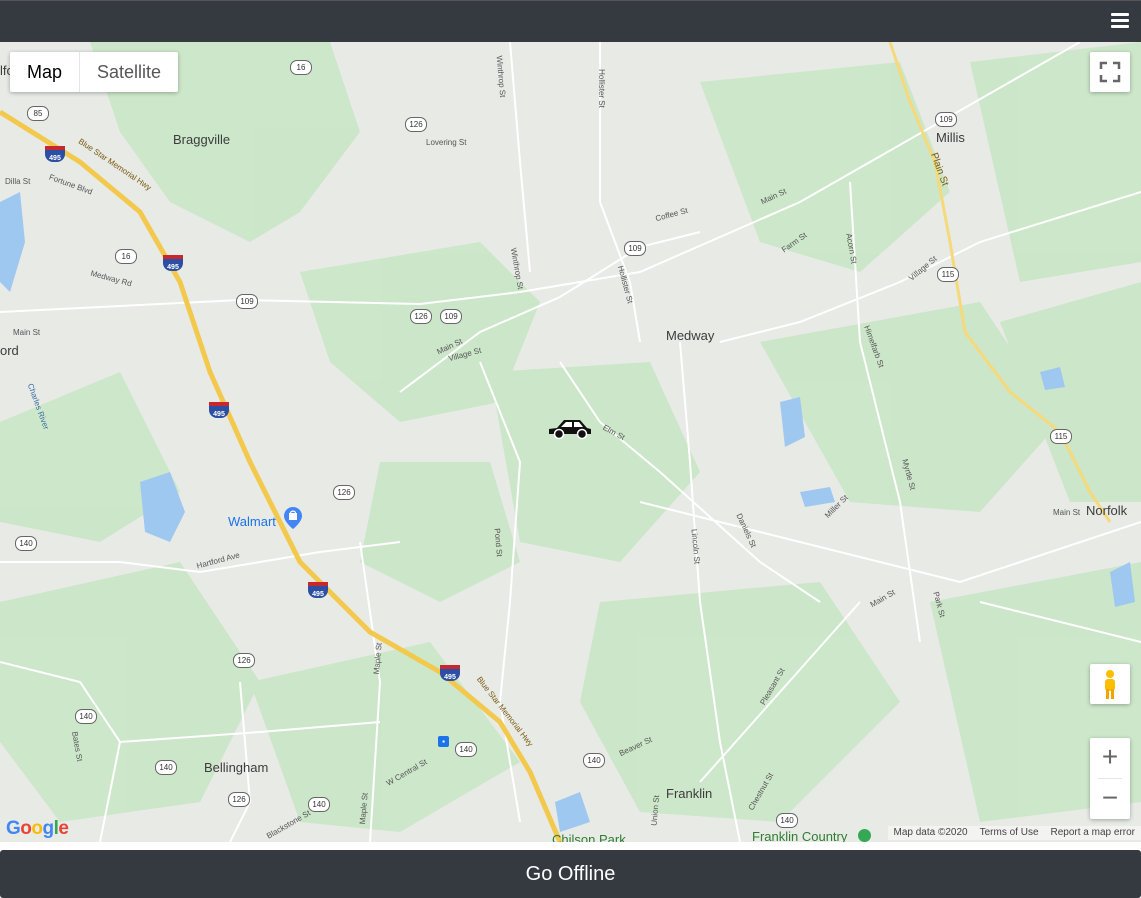 The width and height of the screenshot is (1141, 898). Describe the element at coordinates (570, 874) in the screenshot. I see `go-offline-button: Go Offline` at that location.